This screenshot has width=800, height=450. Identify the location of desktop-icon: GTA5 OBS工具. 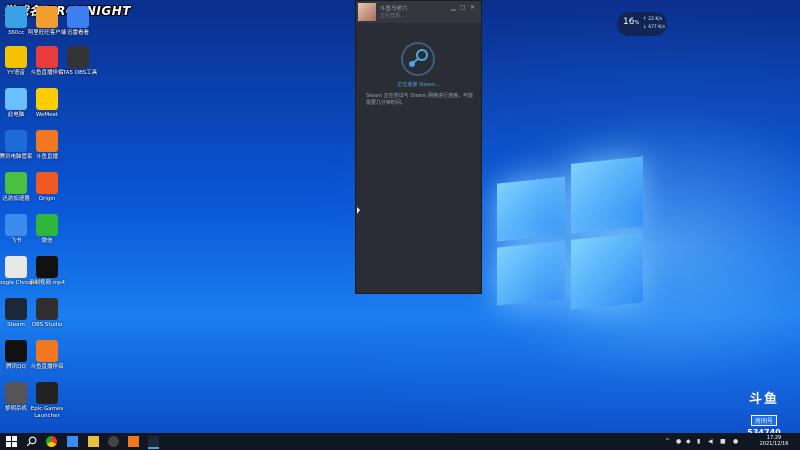
(78, 61).